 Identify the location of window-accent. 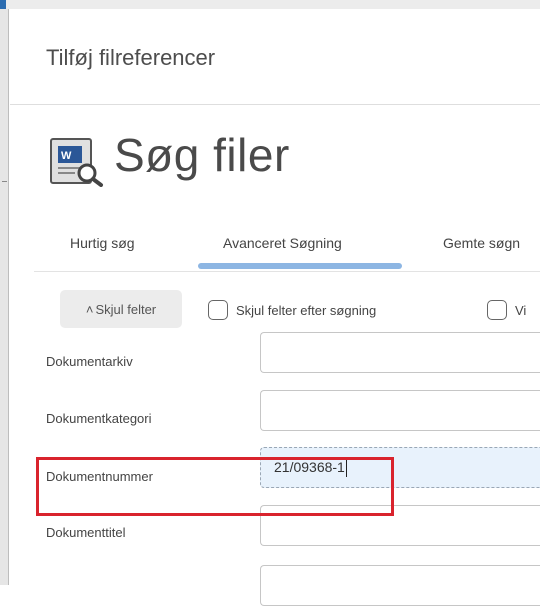
(3, 4).